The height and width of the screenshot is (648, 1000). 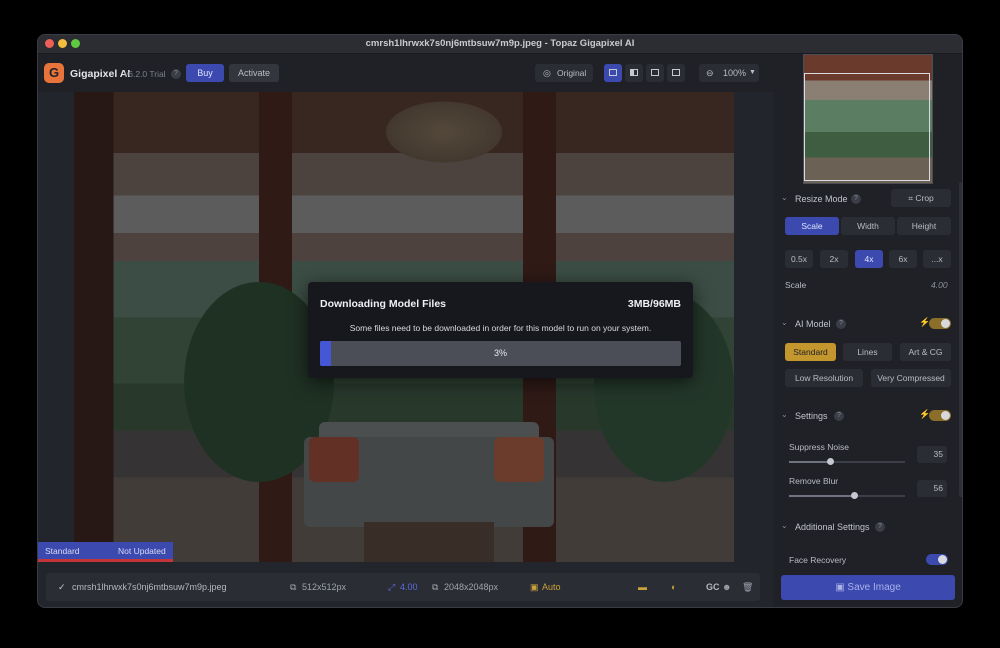 What do you see at coordinates (324, 587) in the screenshot?
I see `source-size: 512x512px` at bounding box center [324, 587].